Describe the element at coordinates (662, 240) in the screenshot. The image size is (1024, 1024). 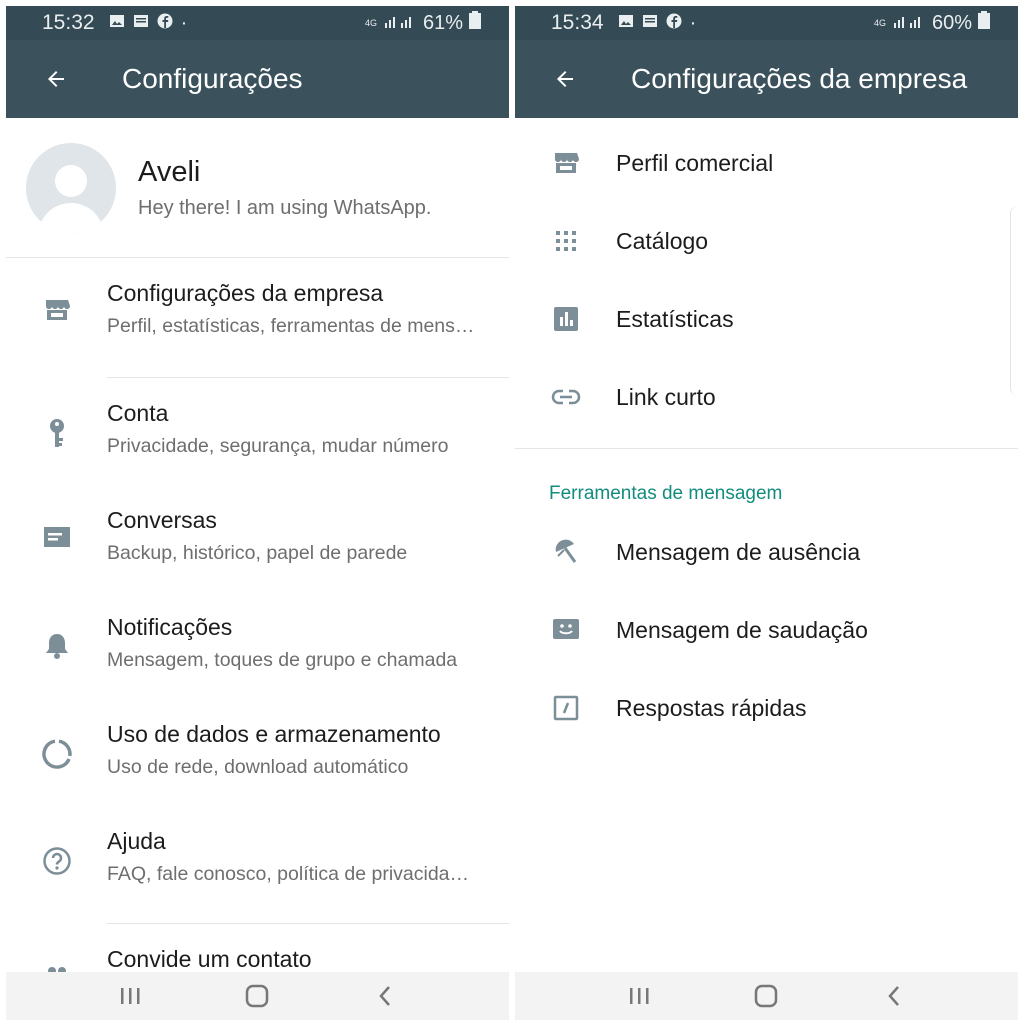
I see `biz-item-label: Catálogo` at that location.